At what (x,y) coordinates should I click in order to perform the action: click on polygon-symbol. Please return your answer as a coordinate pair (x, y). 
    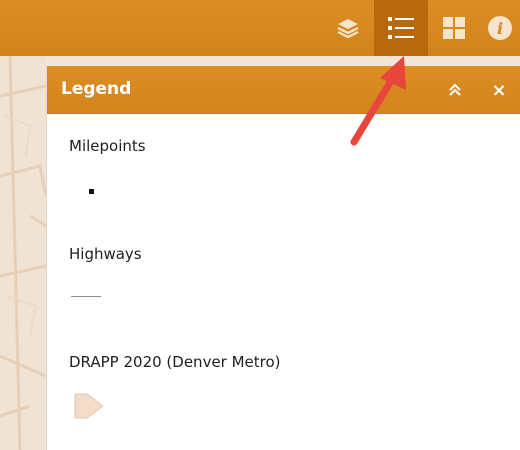
    Looking at the image, I should click on (89, 406).